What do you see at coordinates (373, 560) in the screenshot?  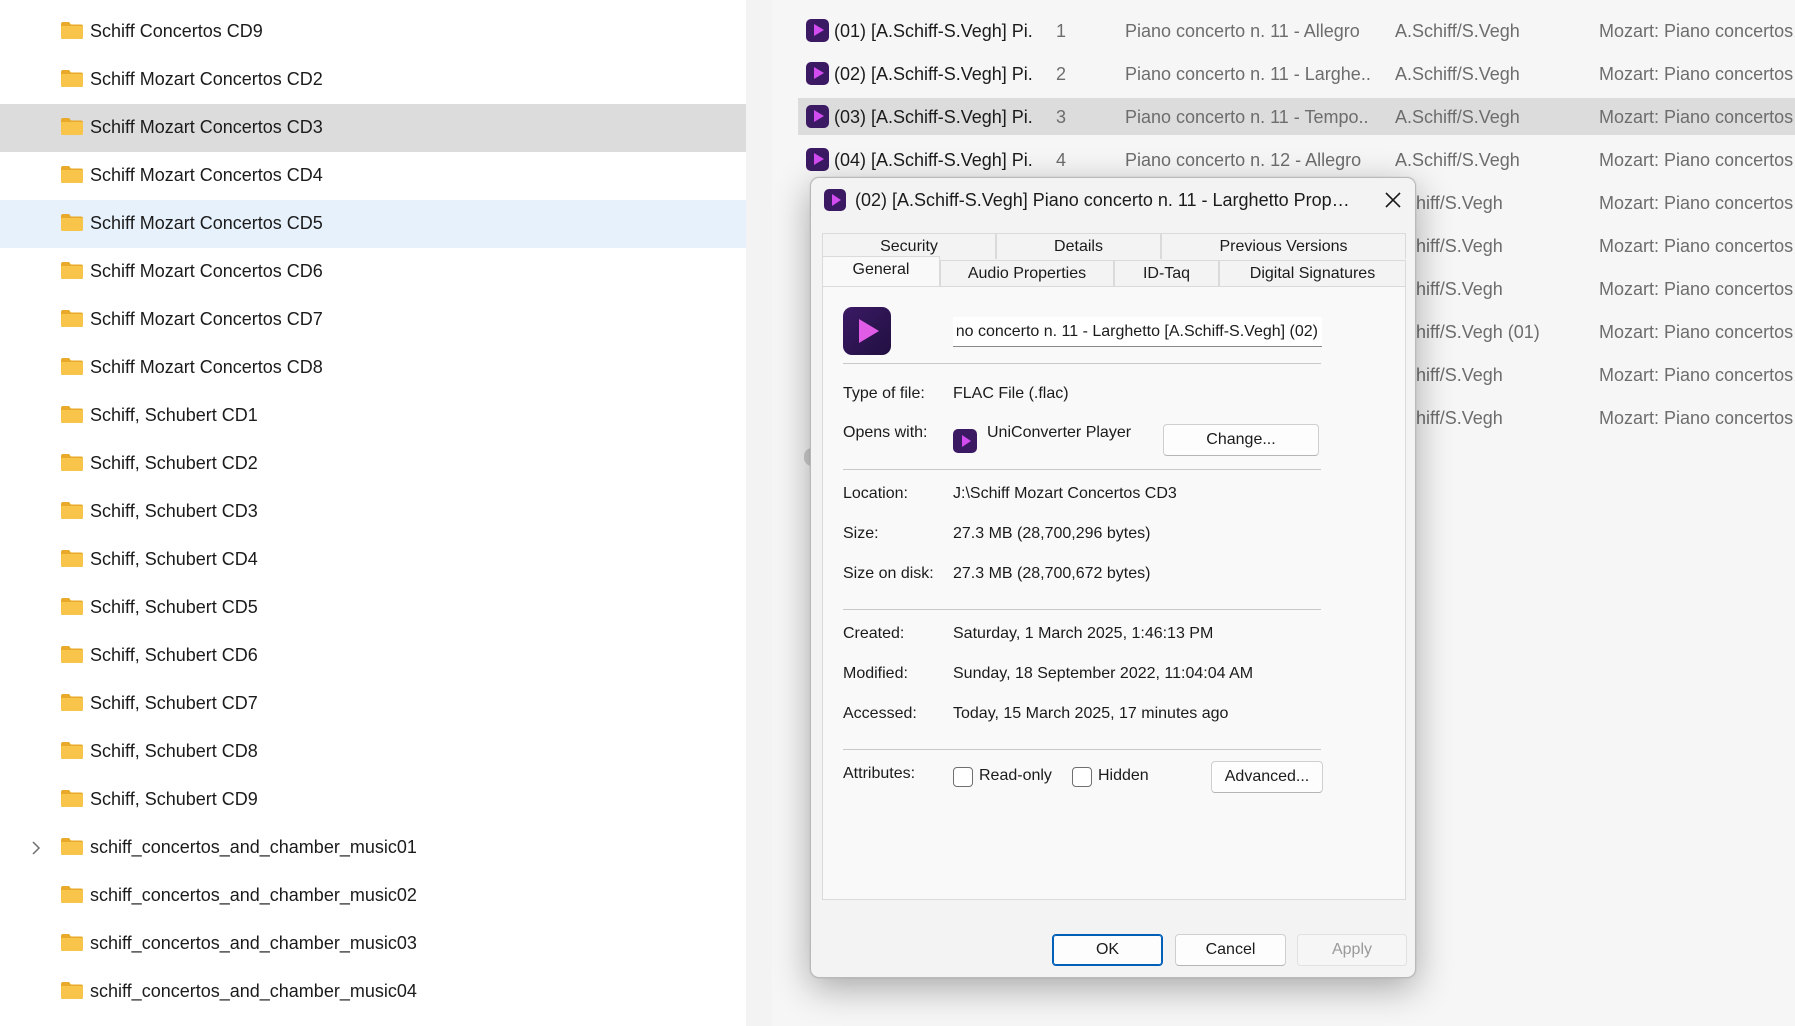 I see `folder-tree-item: Schiff, Schubert CD4` at bounding box center [373, 560].